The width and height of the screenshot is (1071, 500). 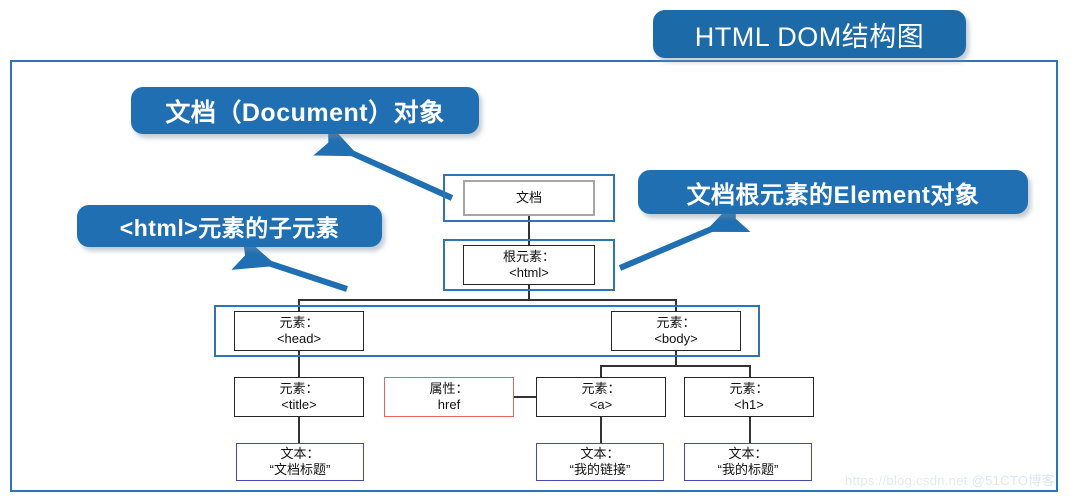 I want to click on node-anchor: 元素： <a>, so click(x=601, y=397).